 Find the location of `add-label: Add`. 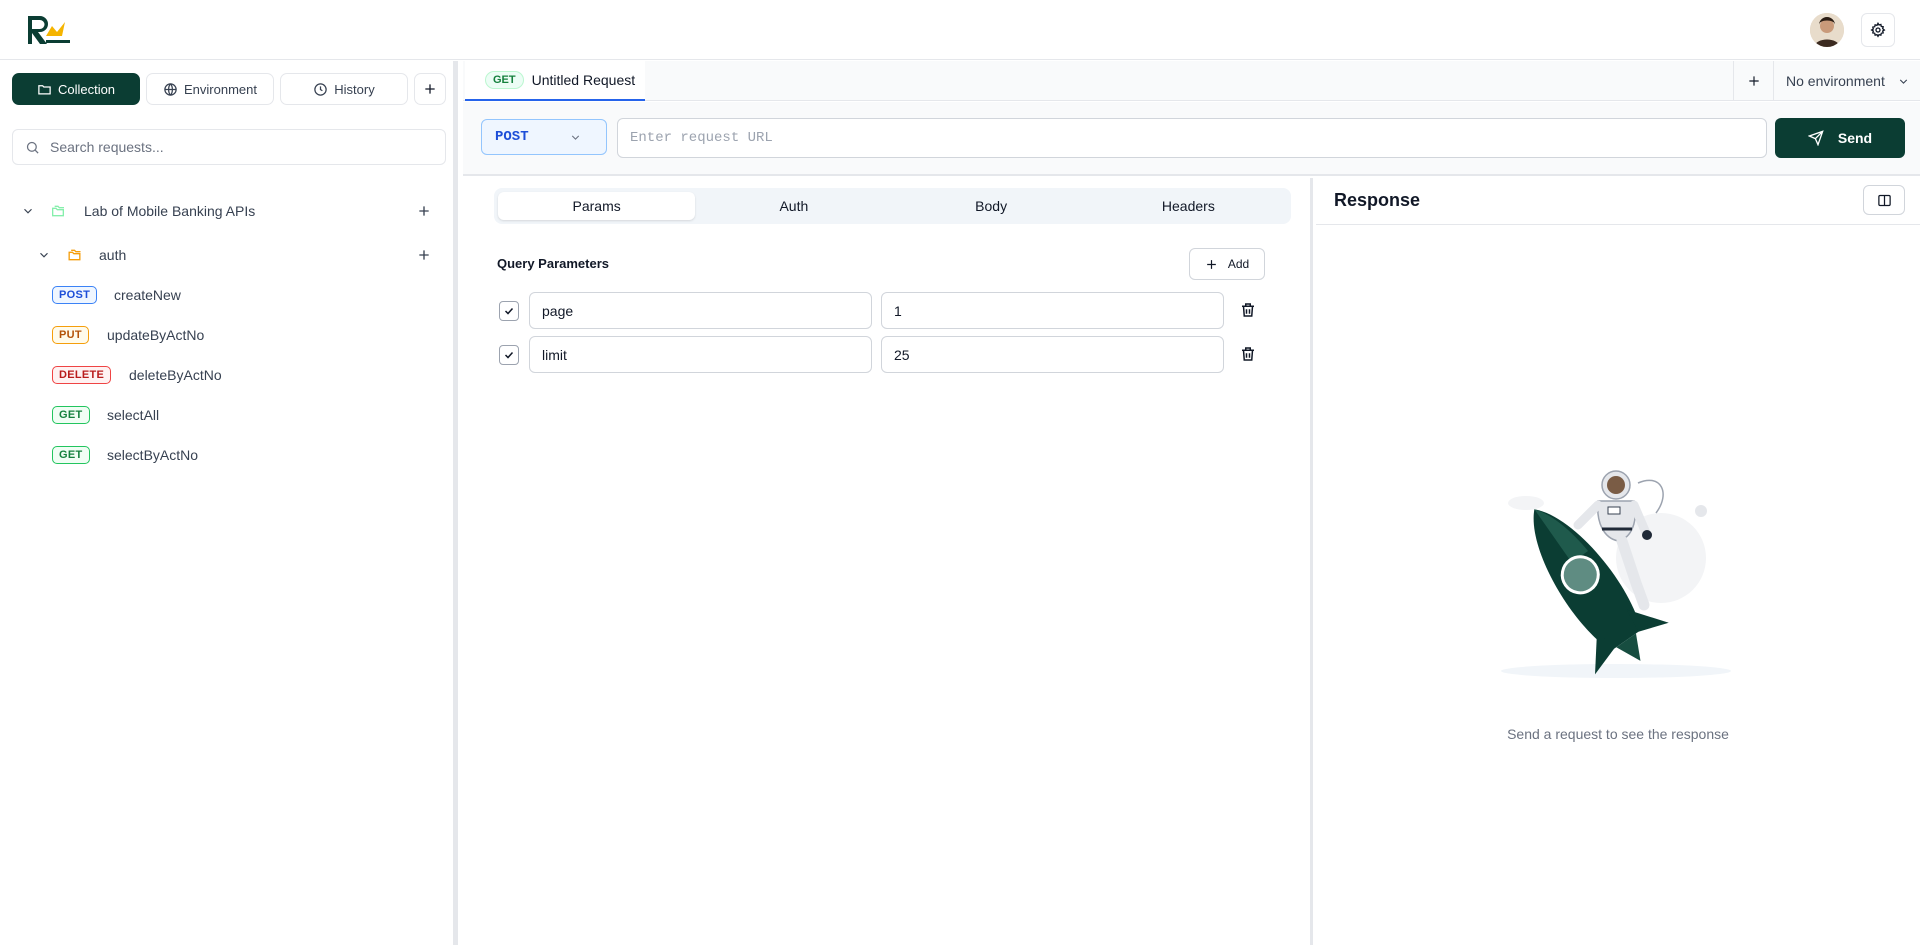

add-label: Add is located at coordinates (1238, 264).